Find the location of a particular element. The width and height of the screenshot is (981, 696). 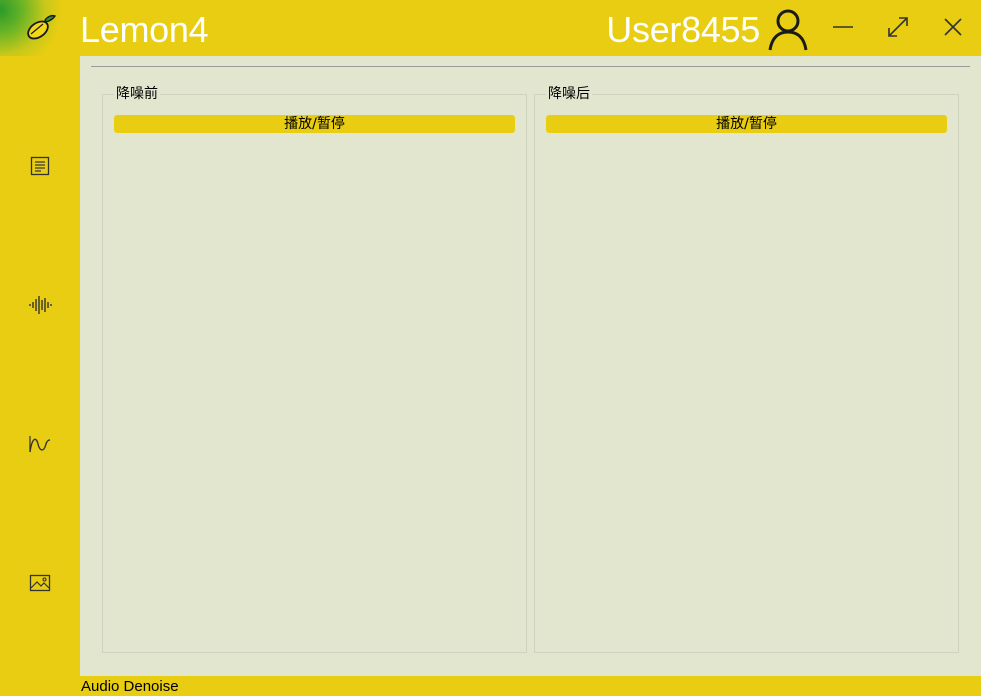

status-text: Audio Denoise is located at coordinates (130, 686).